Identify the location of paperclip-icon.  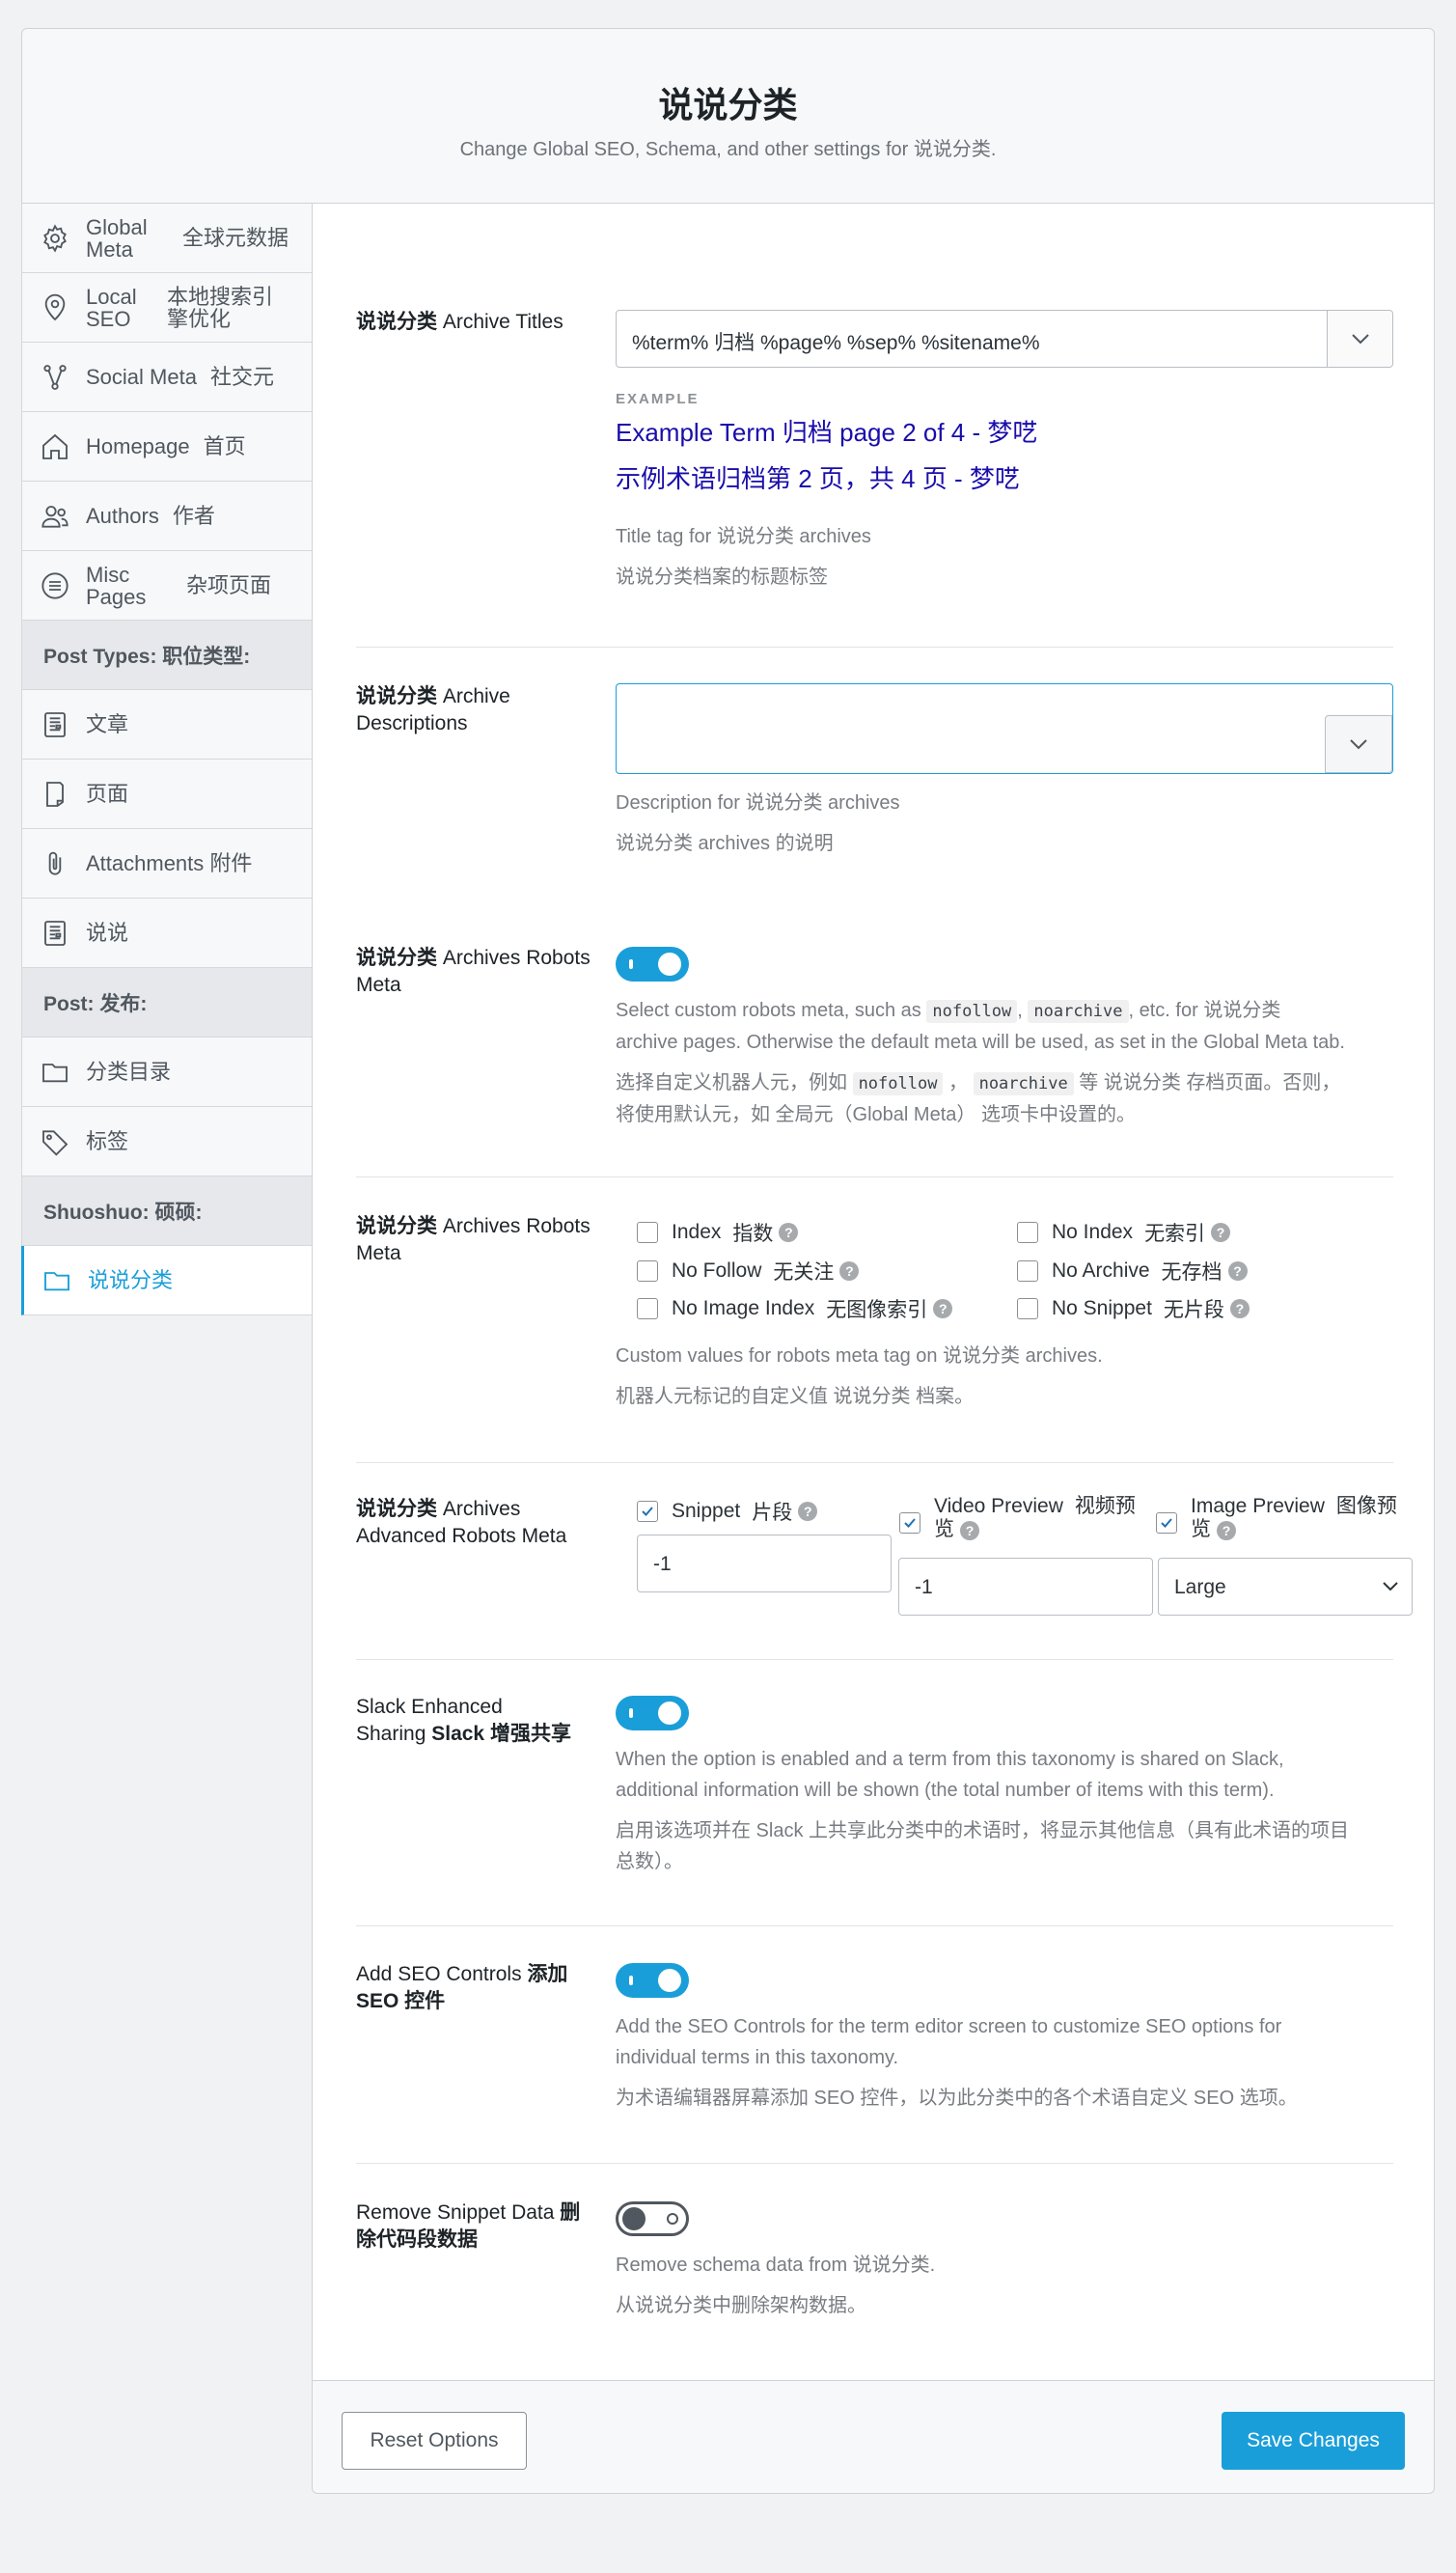
(55, 863).